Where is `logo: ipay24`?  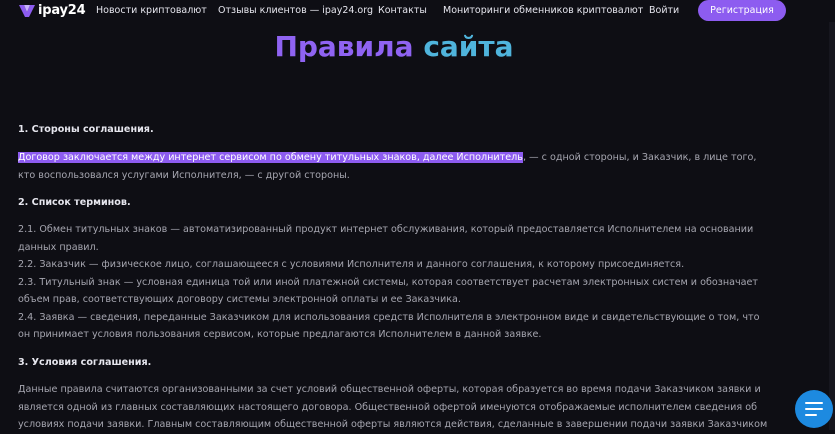
logo: ipay24 is located at coordinates (52, 10).